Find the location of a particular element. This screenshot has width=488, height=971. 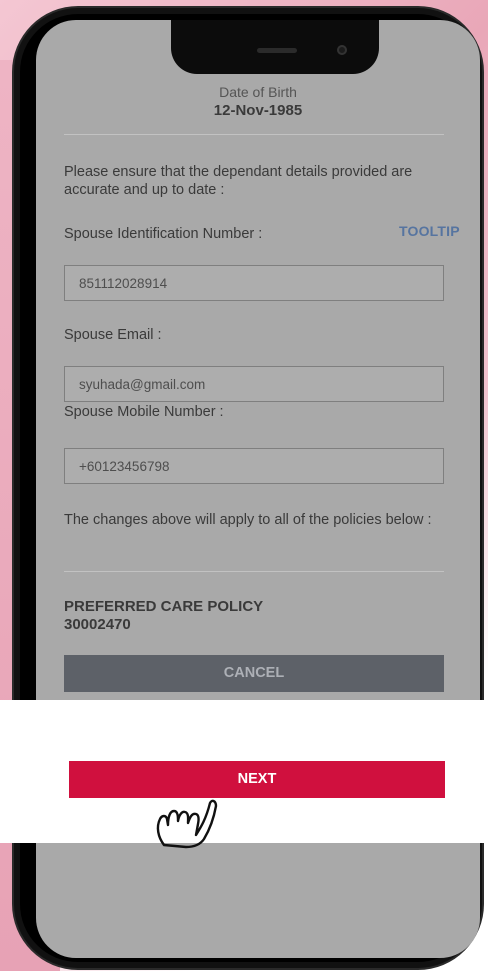

cancel-button: CANCEL is located at coordinates (254, 673).